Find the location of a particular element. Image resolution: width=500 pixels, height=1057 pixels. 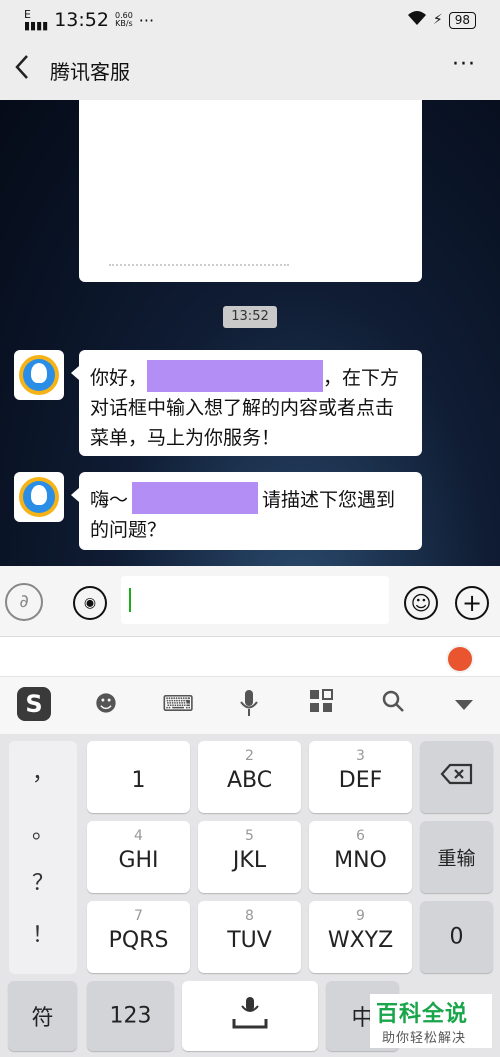

keyboard-toolbar: S ☻ ⌨ is located at coordinates (250, 705).